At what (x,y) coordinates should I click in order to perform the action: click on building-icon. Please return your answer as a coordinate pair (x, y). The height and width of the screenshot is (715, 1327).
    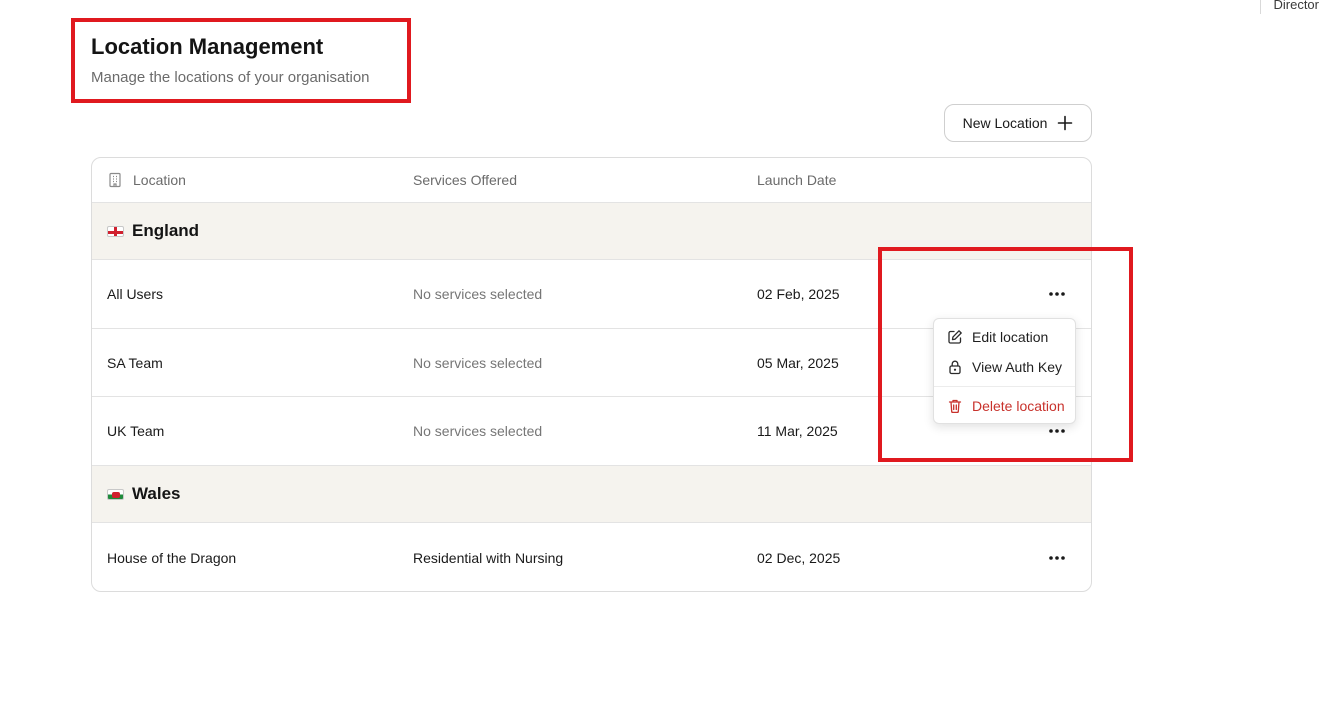
    Looking at the image, I should click on (115, 180).